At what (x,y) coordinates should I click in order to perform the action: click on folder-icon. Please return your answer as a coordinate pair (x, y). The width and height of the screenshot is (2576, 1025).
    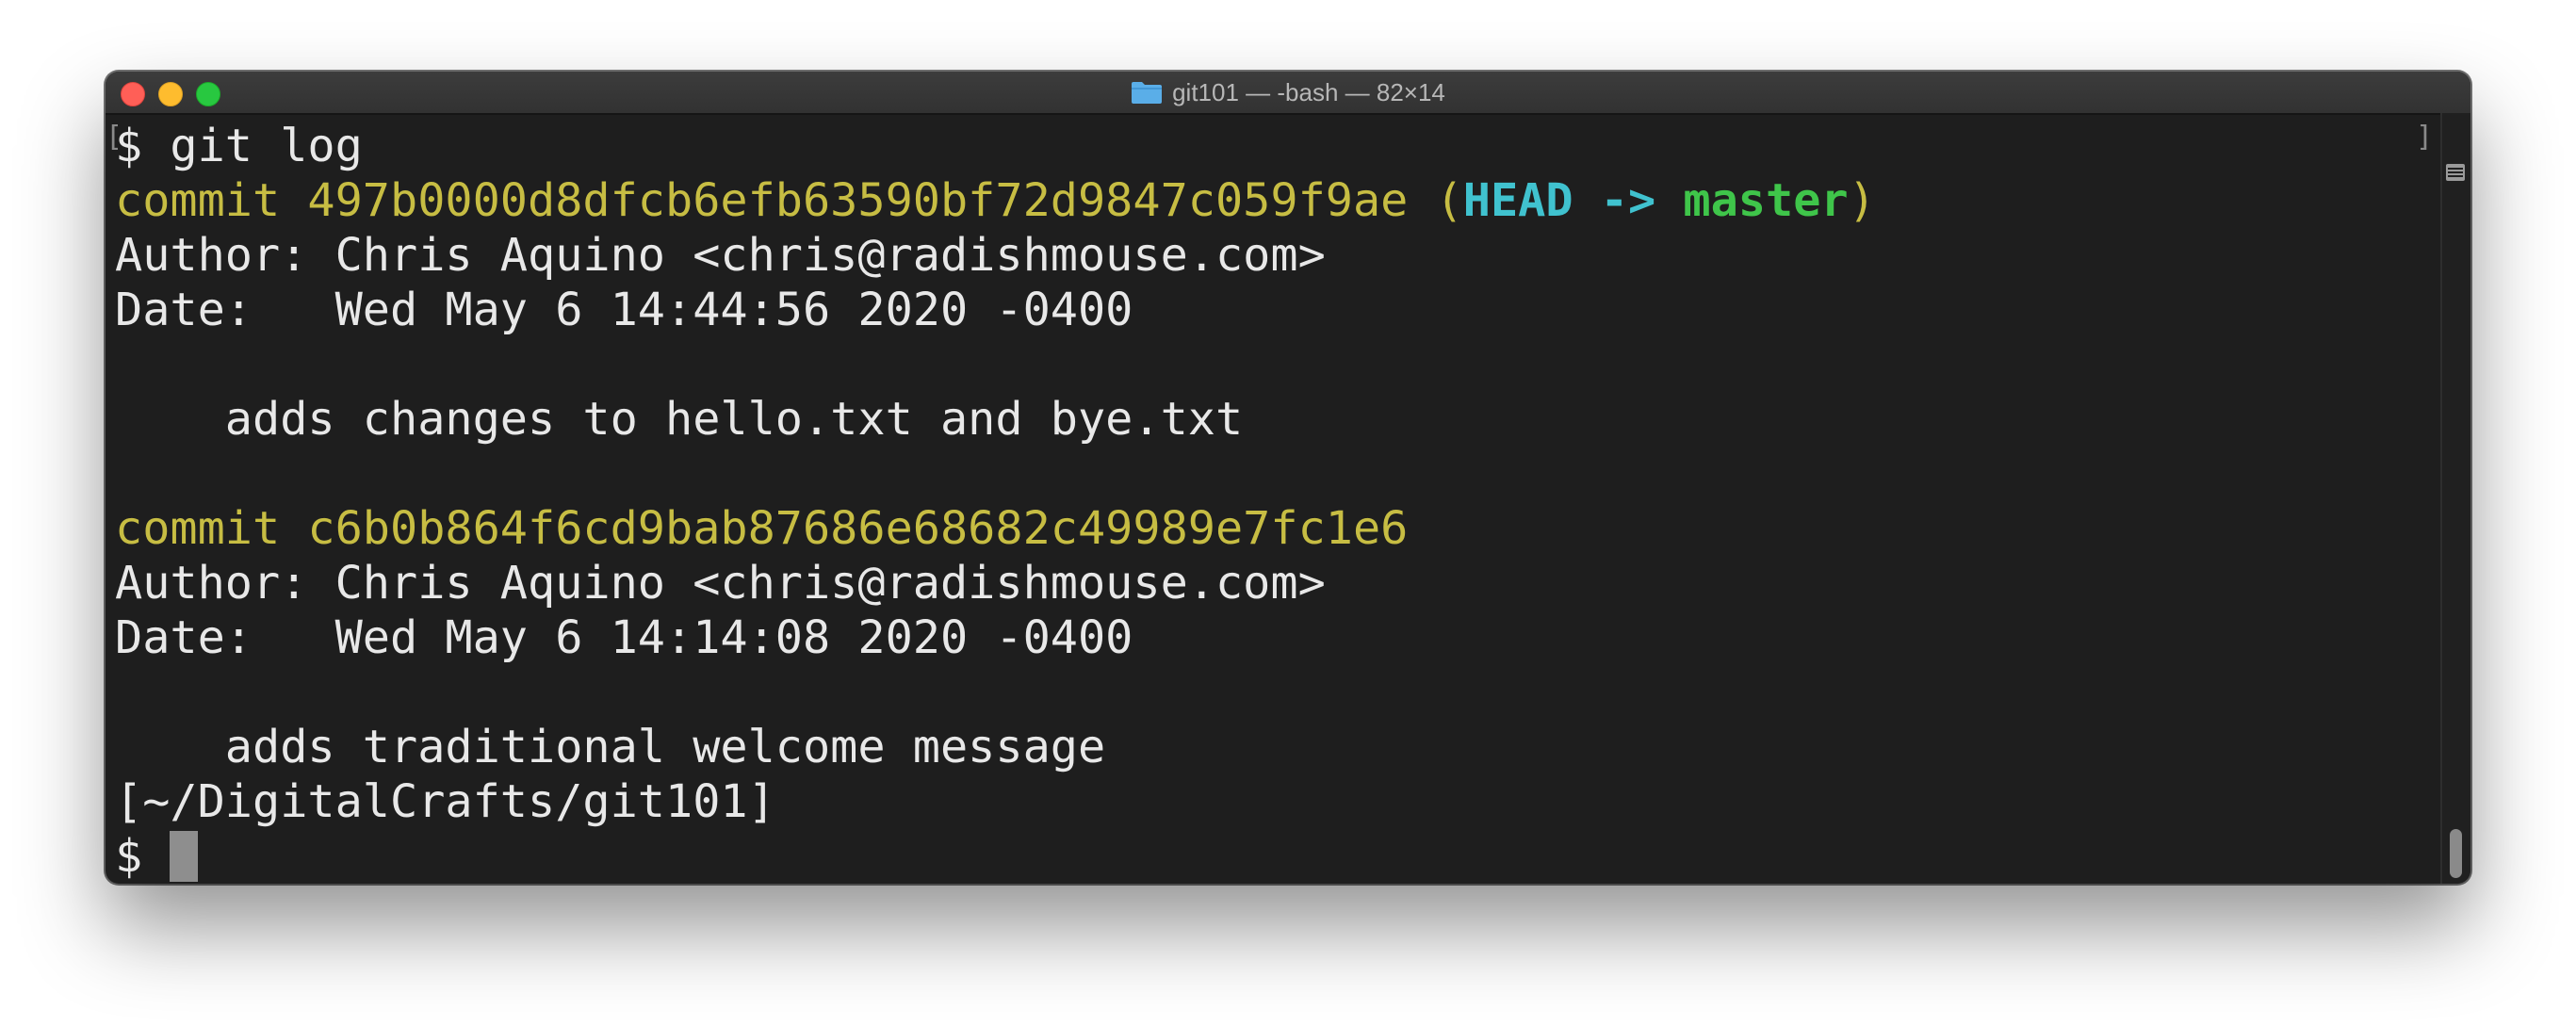
    Looking at the image, I should click on (1147, 93).